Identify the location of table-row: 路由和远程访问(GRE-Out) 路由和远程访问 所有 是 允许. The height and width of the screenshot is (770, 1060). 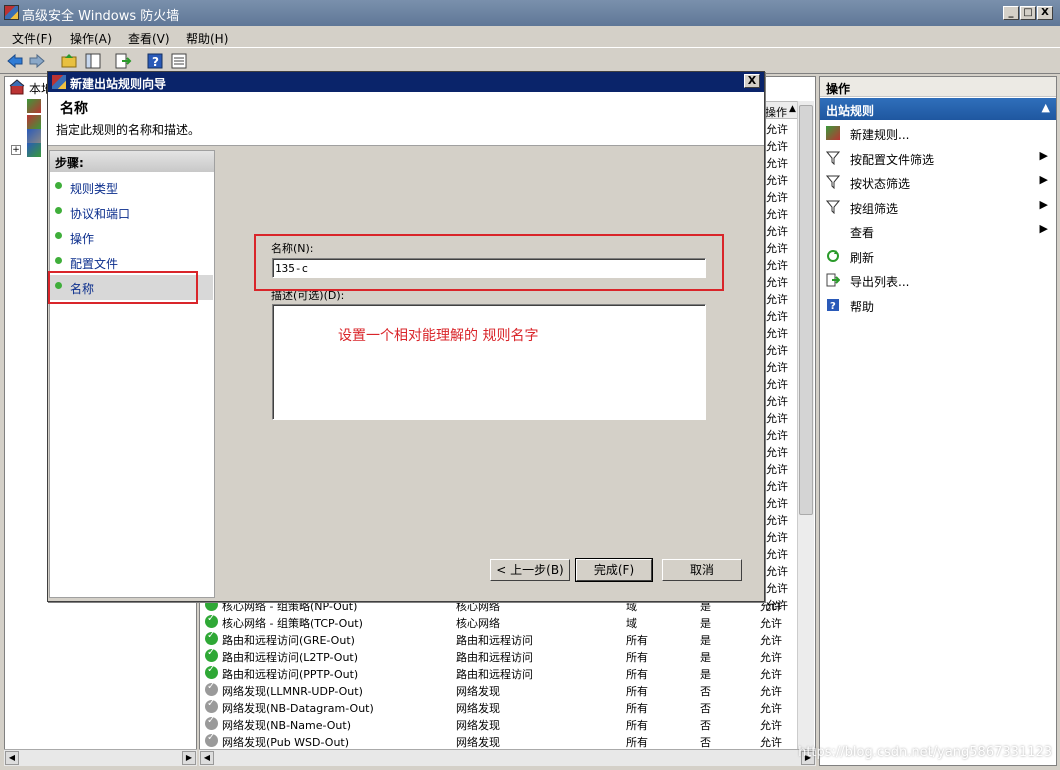
(500, 639).